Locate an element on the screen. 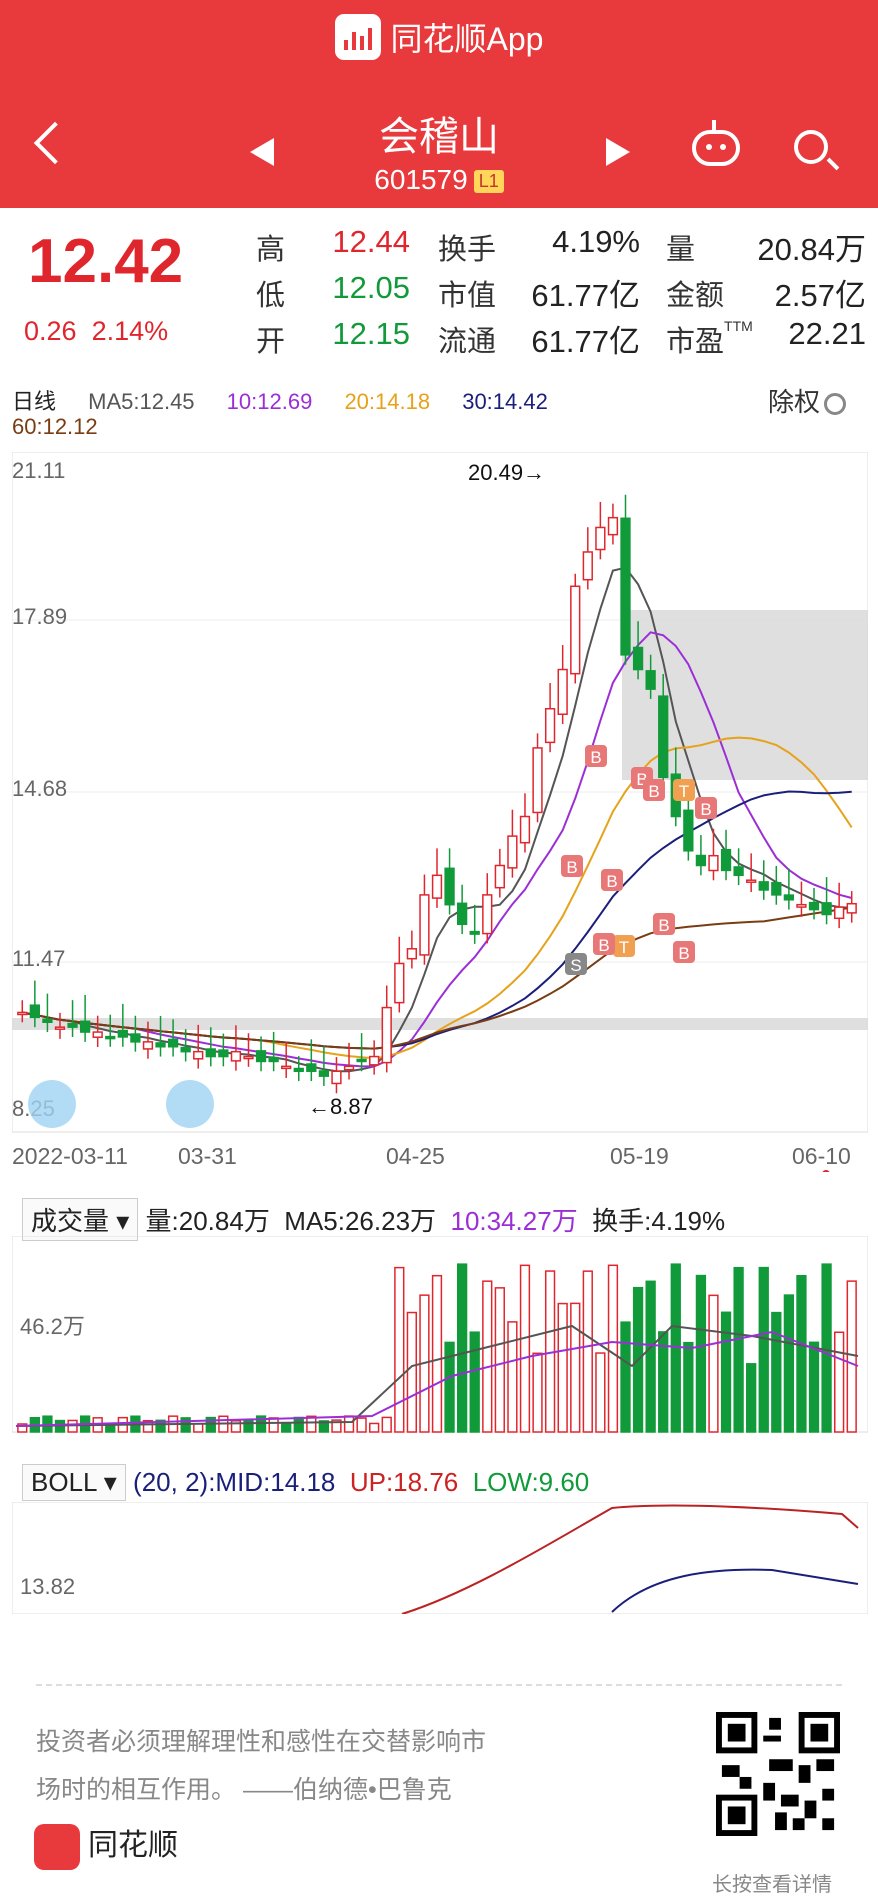 Image resolution: width=878 pixels, height=1900 pixels. change-pct: 2.14% is located at coordinates (130, 331).